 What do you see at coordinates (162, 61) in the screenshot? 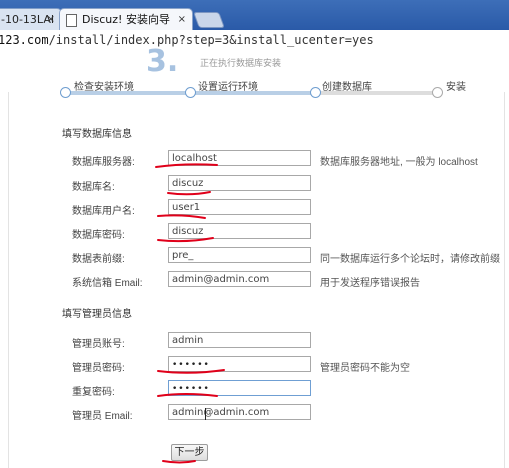
I see `logo-fragment: 3.` at bounding box center [162, 61].